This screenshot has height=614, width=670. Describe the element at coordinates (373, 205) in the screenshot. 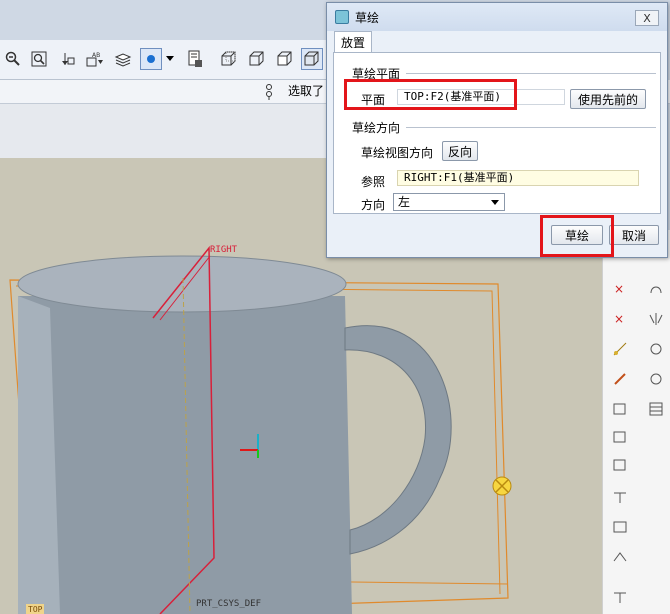

I see `direction-label: 方向` at that location.